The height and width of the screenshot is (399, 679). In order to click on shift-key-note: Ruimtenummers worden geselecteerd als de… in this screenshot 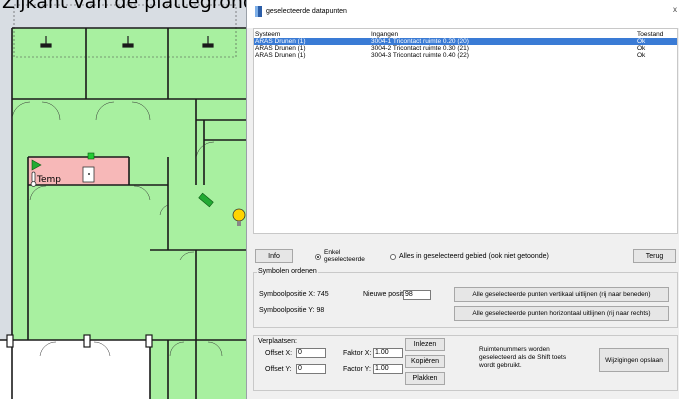, I will do `click(523, 357)`.